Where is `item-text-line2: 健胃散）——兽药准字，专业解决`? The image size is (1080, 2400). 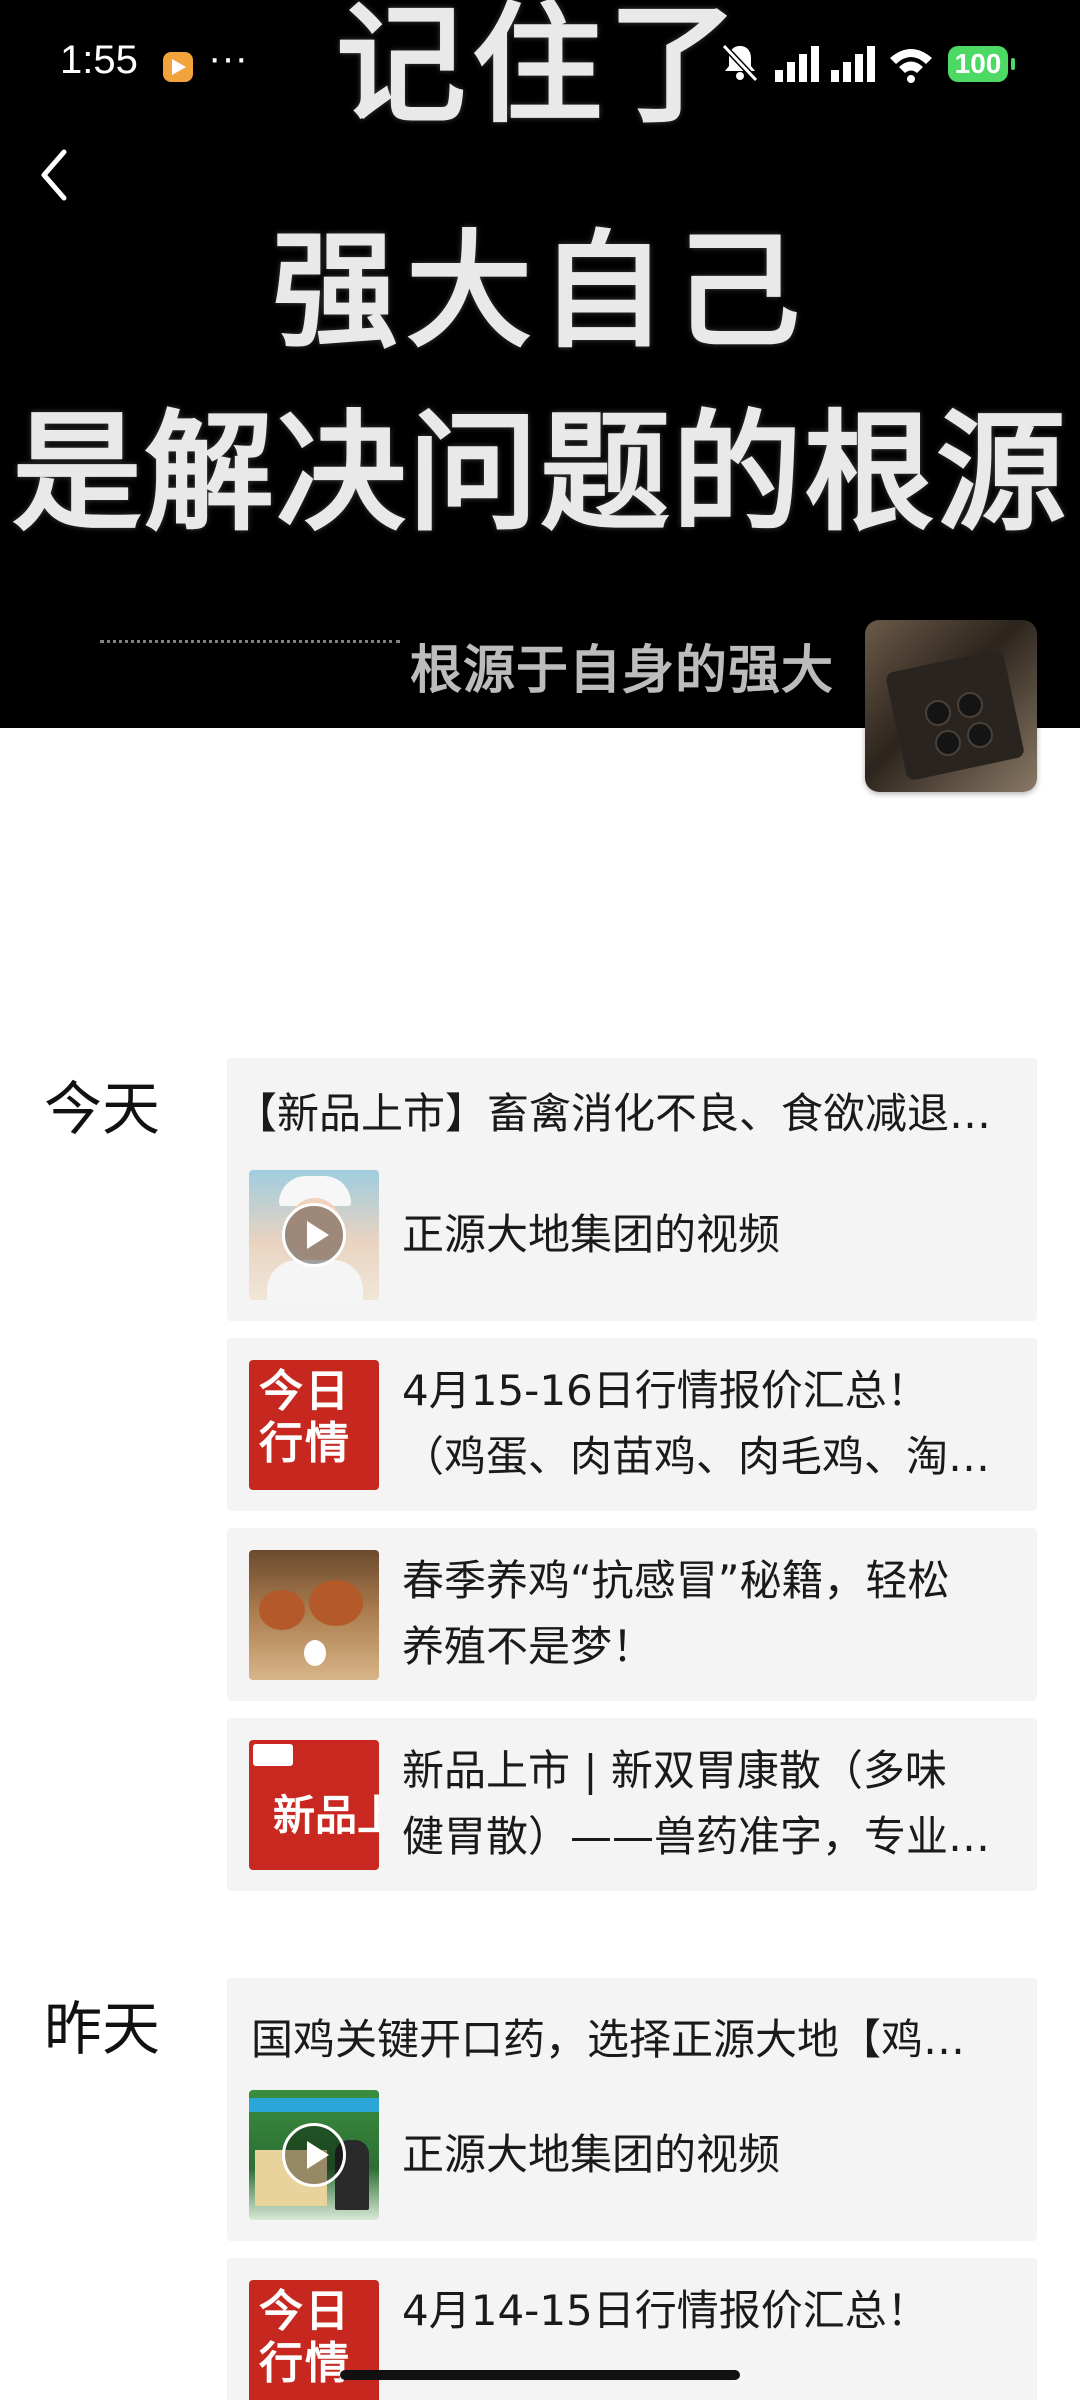
item-text-line2: 健胃散）——兽药准字，专业解决 is located at coordinates (702, 1836).